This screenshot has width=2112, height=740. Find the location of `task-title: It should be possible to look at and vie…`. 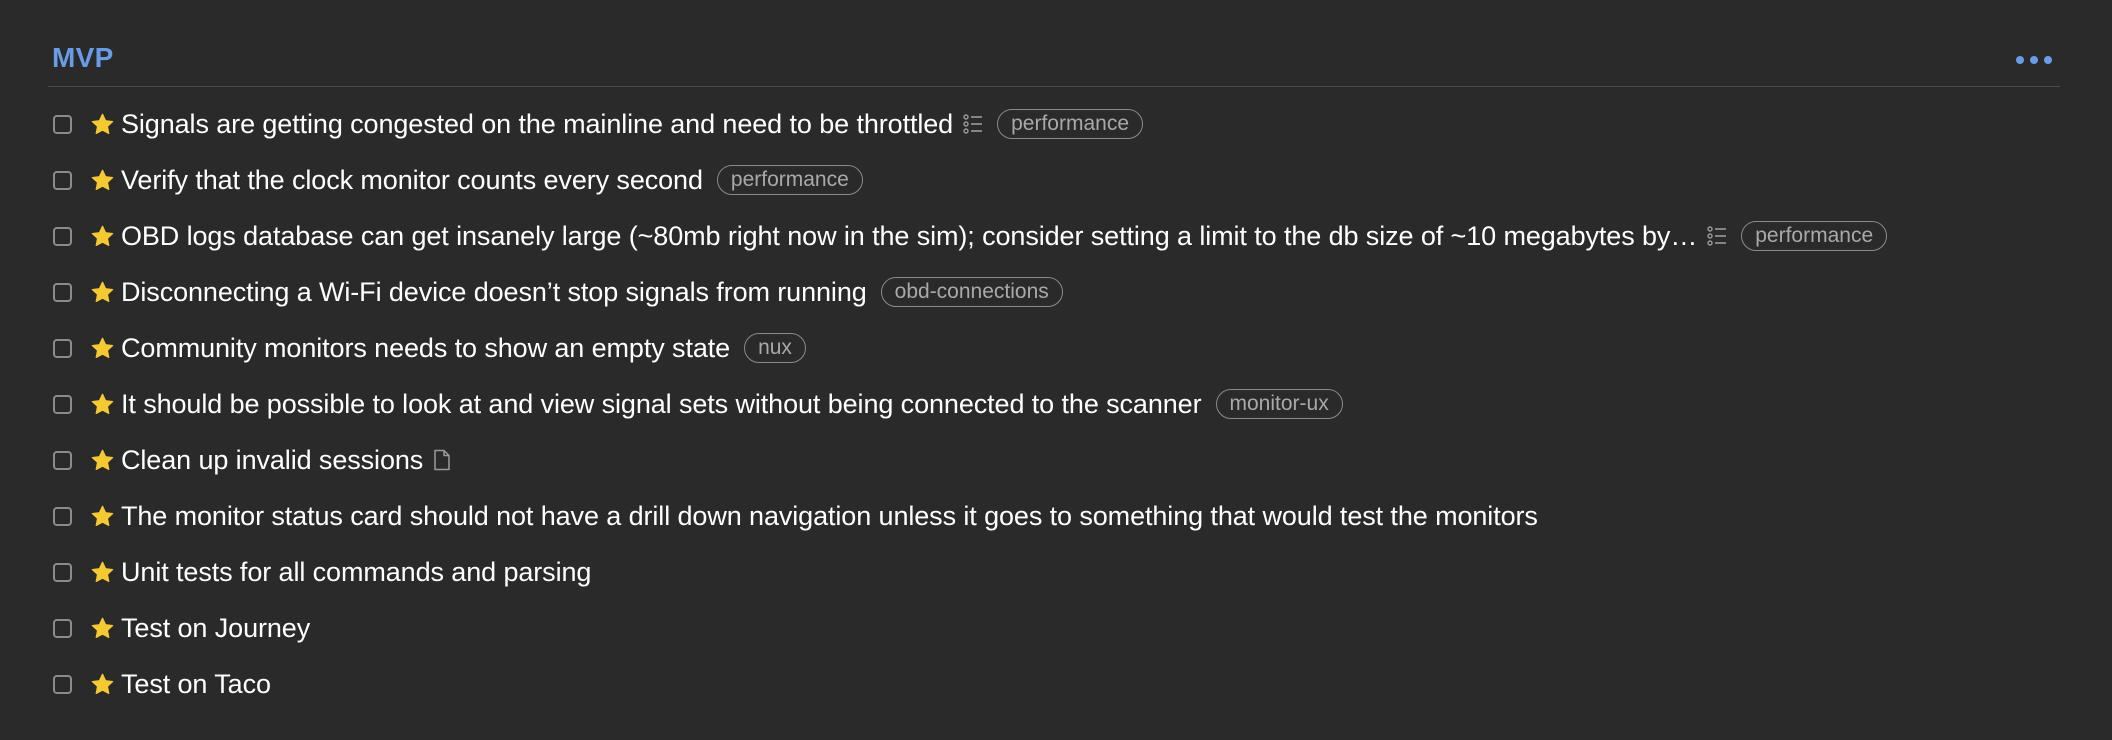

task-title: It should be possible to look at and vie… is located at coordinates (661, 404).